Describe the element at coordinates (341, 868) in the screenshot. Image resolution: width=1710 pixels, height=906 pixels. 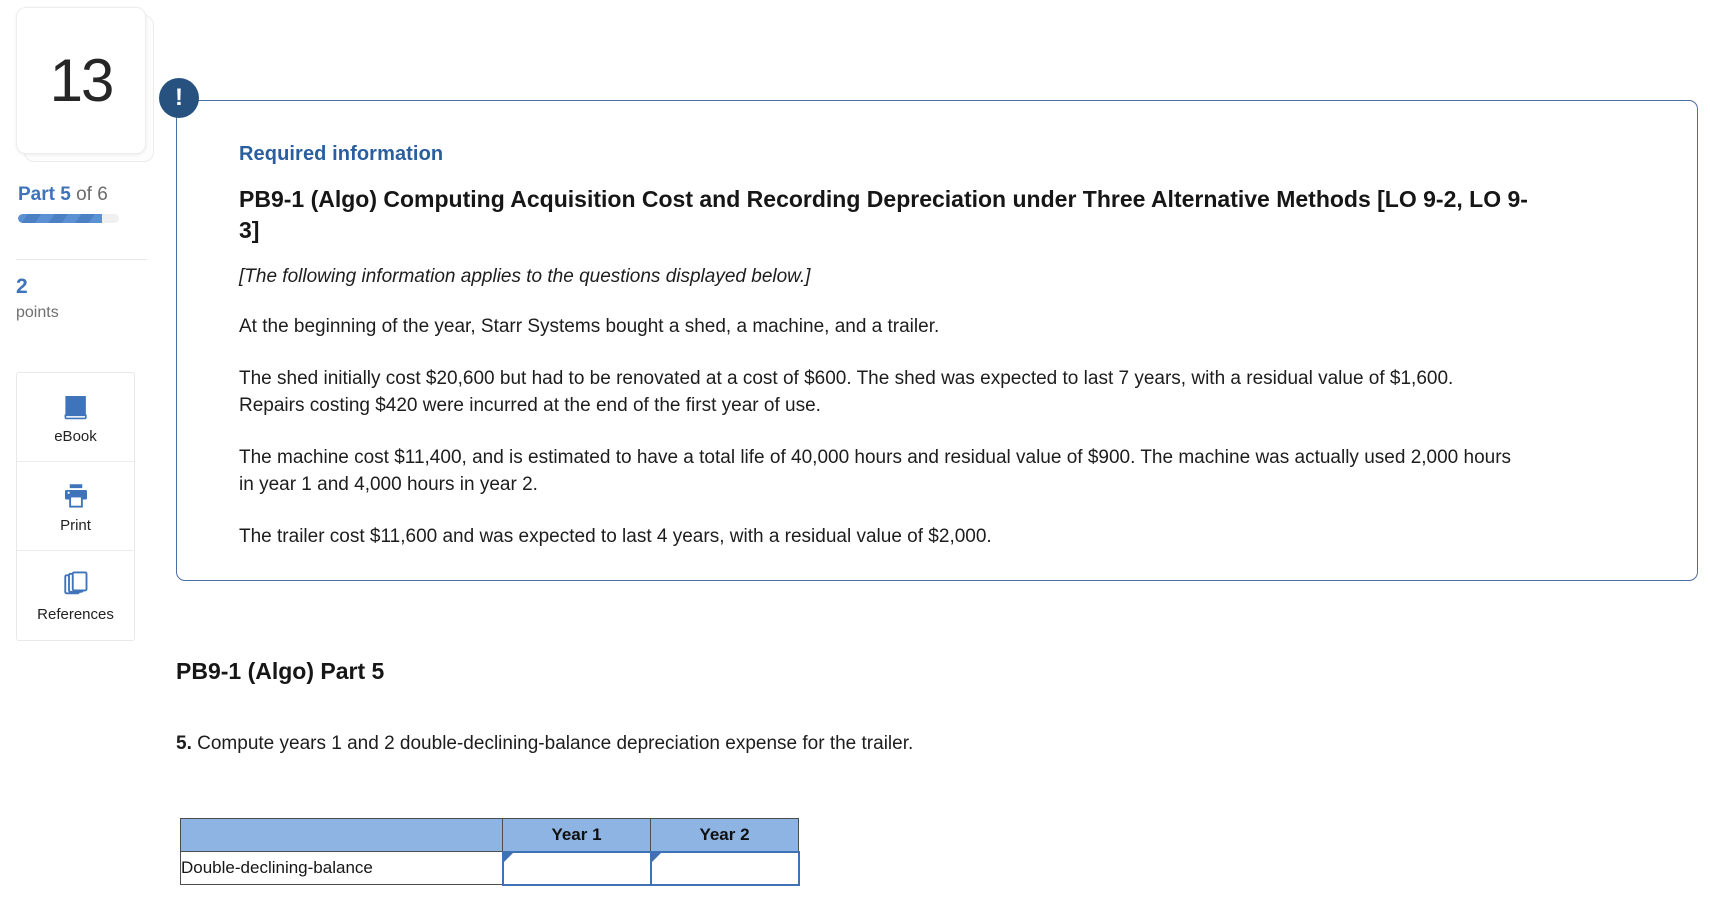
I see `row-label-double-declining-balance: Double-declining-balance` at that location.